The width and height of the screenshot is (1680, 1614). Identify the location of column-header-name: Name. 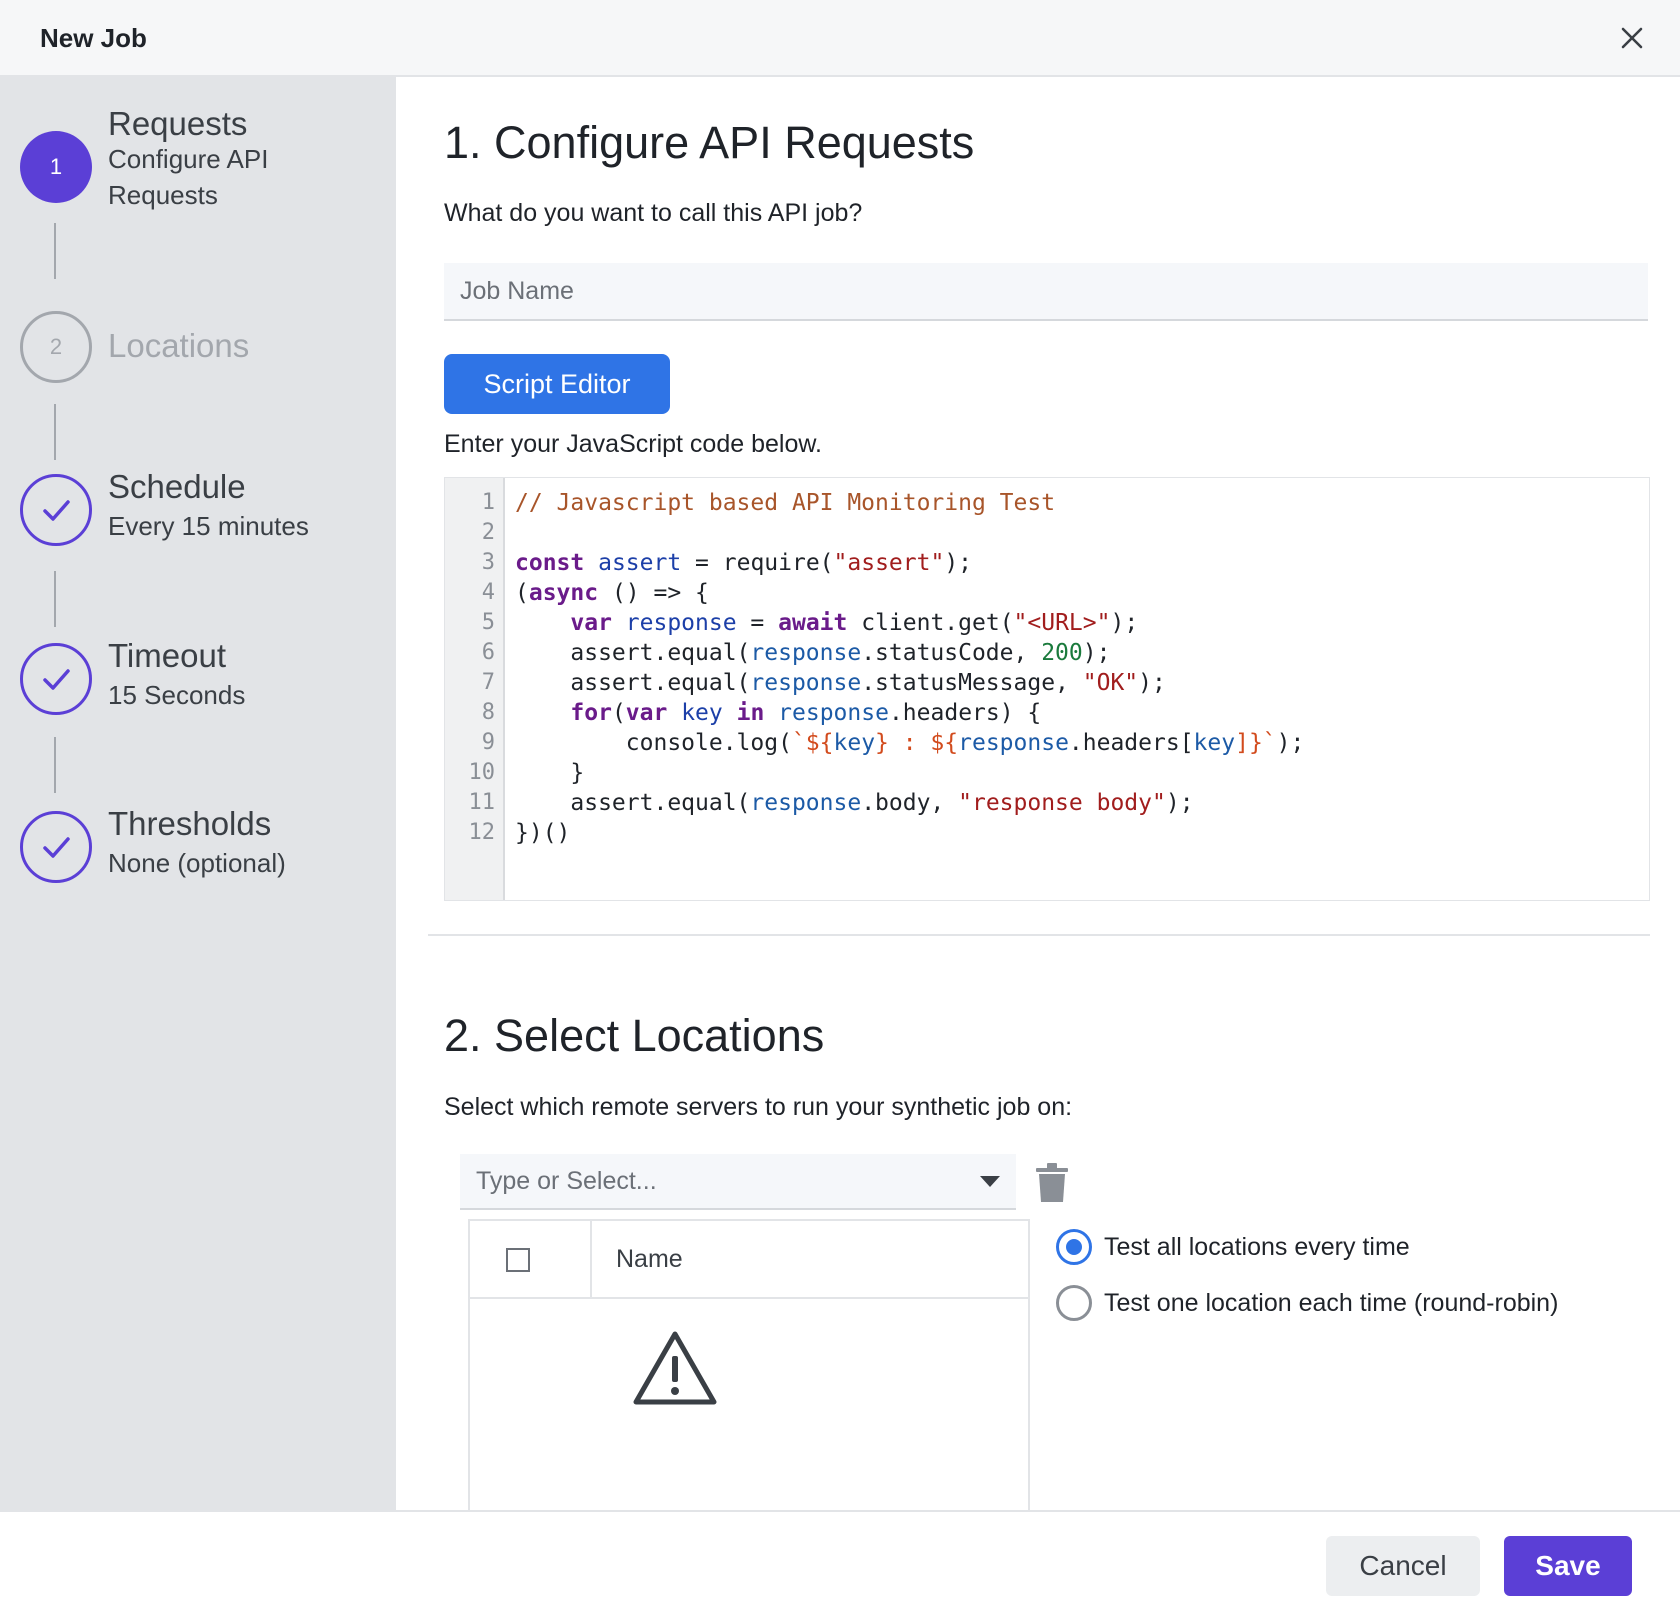
(649, 1259).